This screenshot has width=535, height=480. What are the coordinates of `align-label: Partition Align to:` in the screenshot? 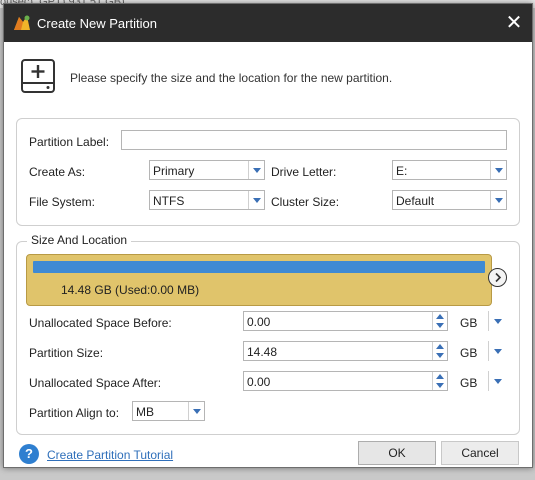 It's located at (74, 413).